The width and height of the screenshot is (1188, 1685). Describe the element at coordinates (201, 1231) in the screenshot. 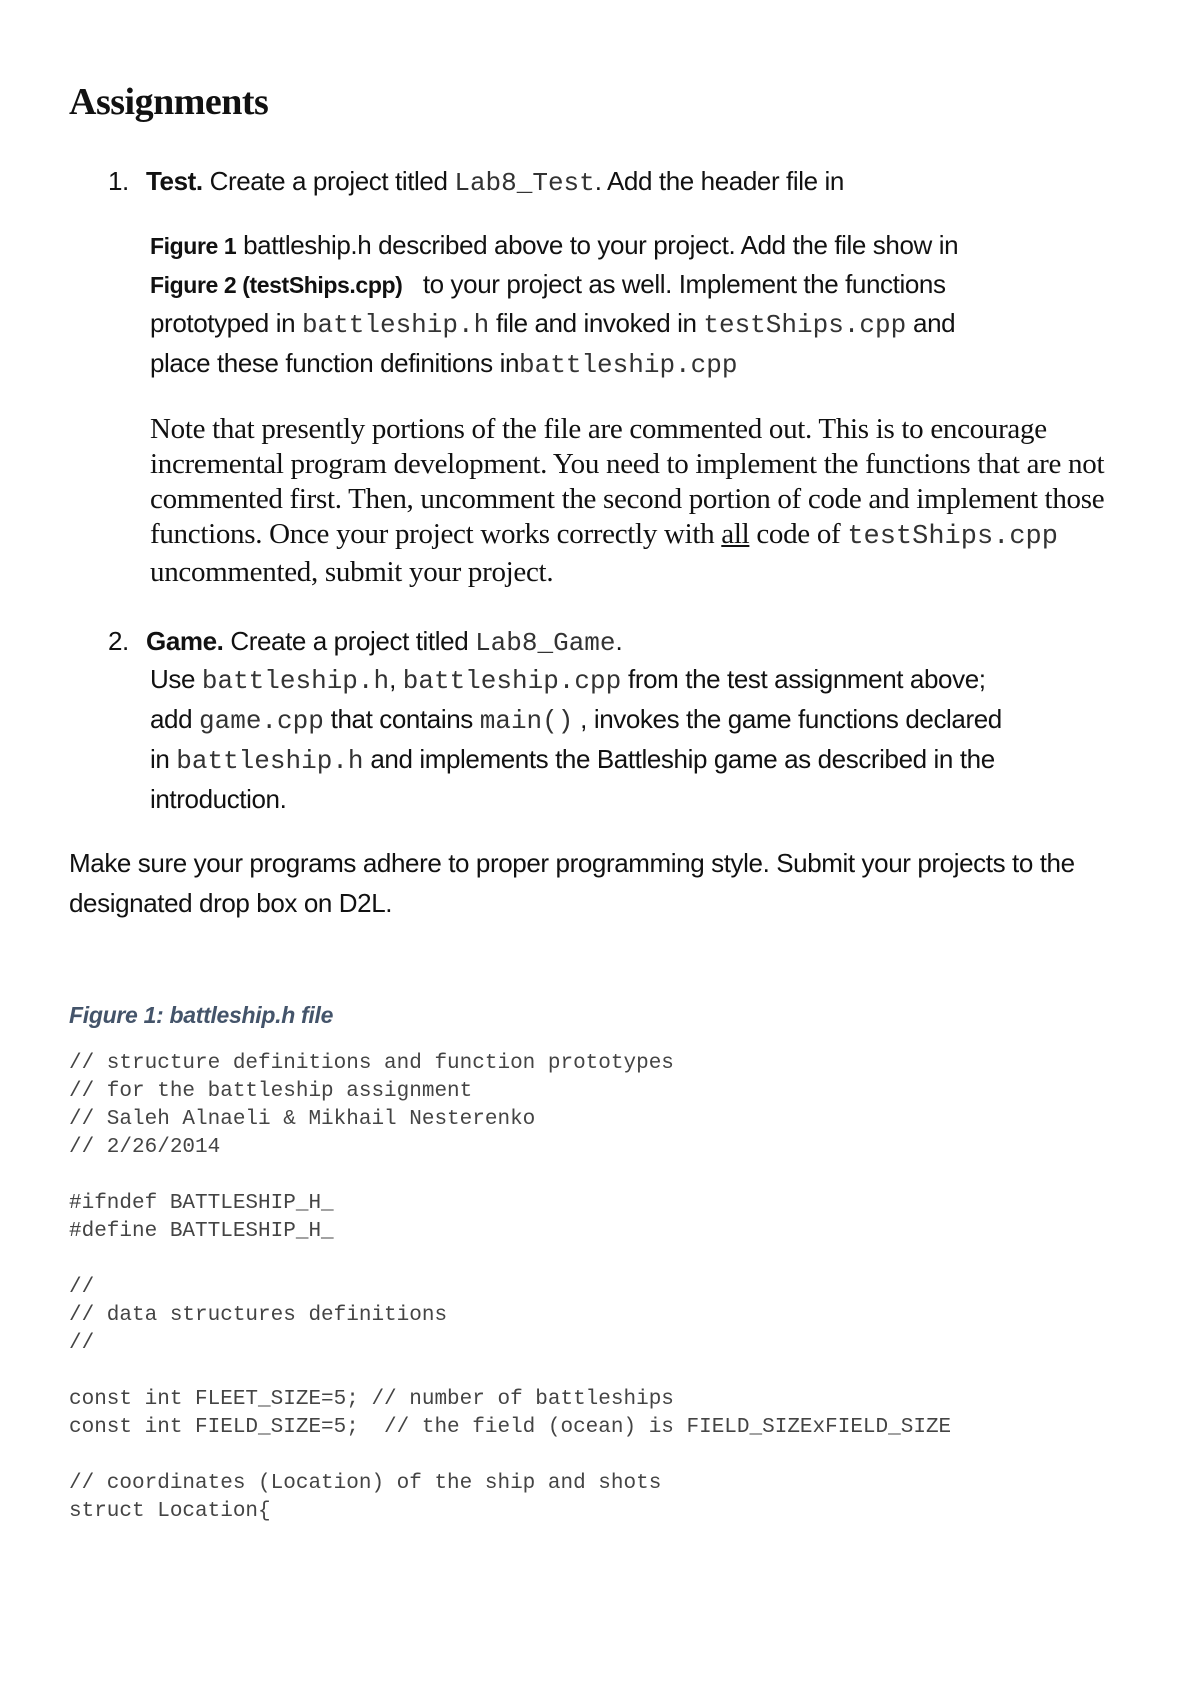

I see `code-line: #define BATTLESHIP_H_` at that location.